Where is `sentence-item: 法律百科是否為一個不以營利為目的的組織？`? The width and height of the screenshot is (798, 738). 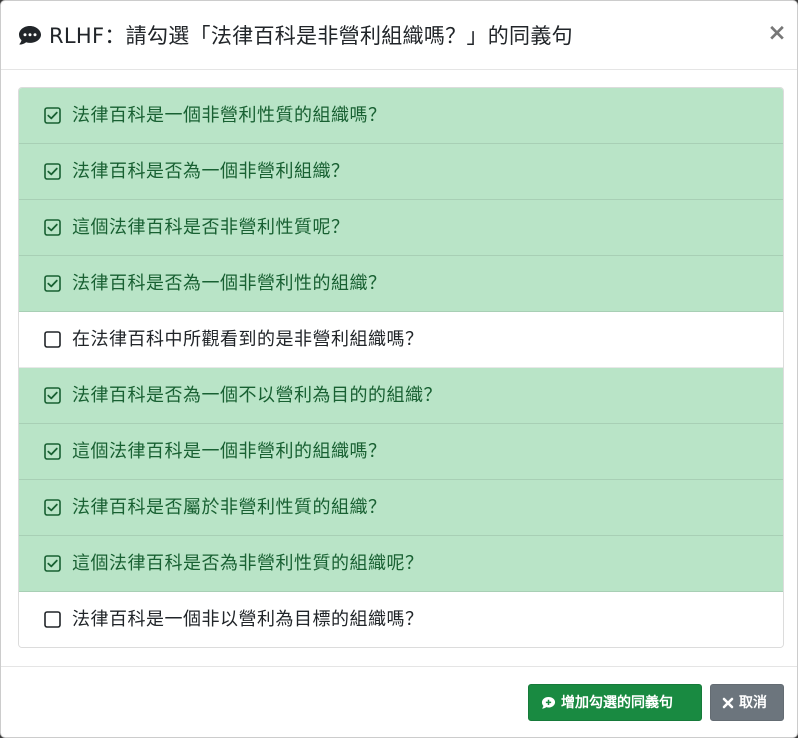
sentence-item: 法律百科是否為一個不以營利為目的的組織？ is located at coordinates (401, 396).